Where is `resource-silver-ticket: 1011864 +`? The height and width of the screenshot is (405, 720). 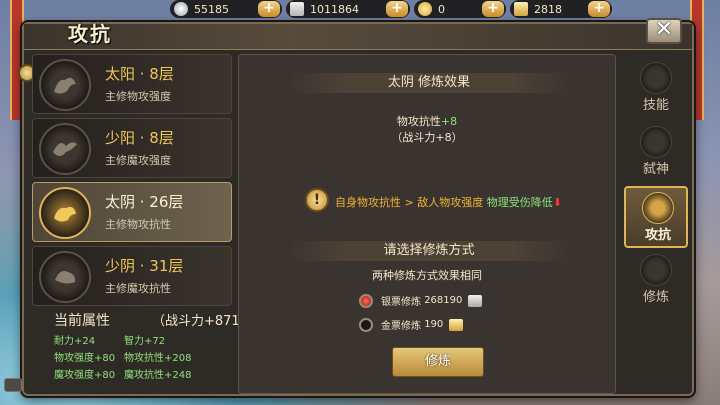
resource-silver-ticket: 1011864 + is located at coordinates (348, 9).